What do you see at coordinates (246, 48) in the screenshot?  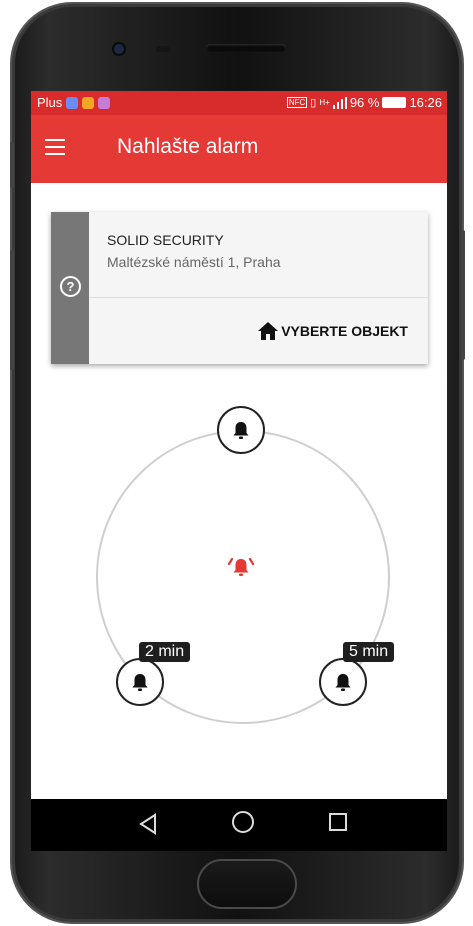 I see `earpiece-speaker` at bounding box center [246, 48].